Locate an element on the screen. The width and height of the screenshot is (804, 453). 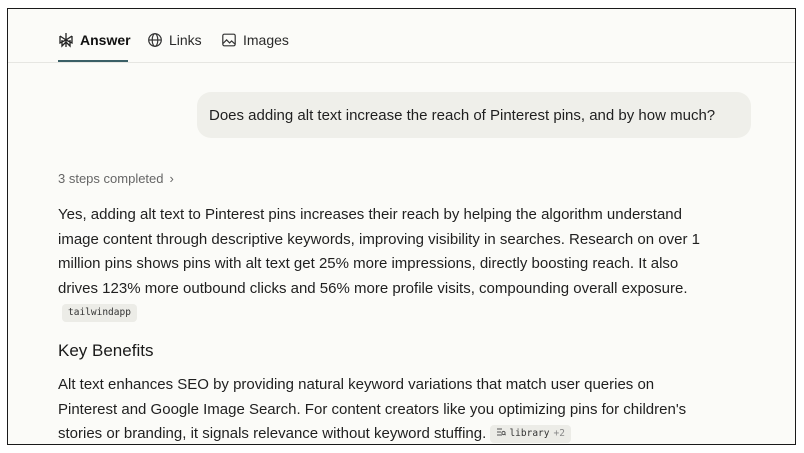
tab-links: Links is located at coordinates (174, 40).